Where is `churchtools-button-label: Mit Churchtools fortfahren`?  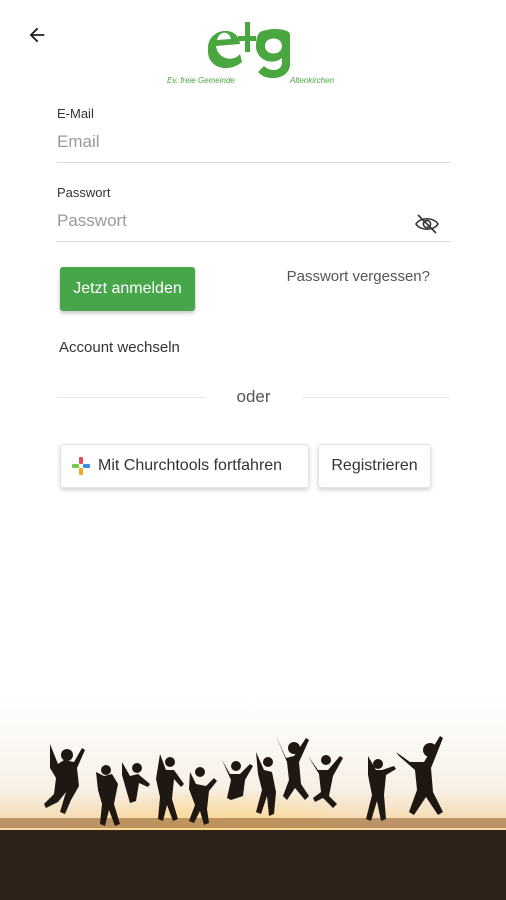
churchtools-button-label: Mit Churchtools fortfahren is located at coordinates (190, 465).